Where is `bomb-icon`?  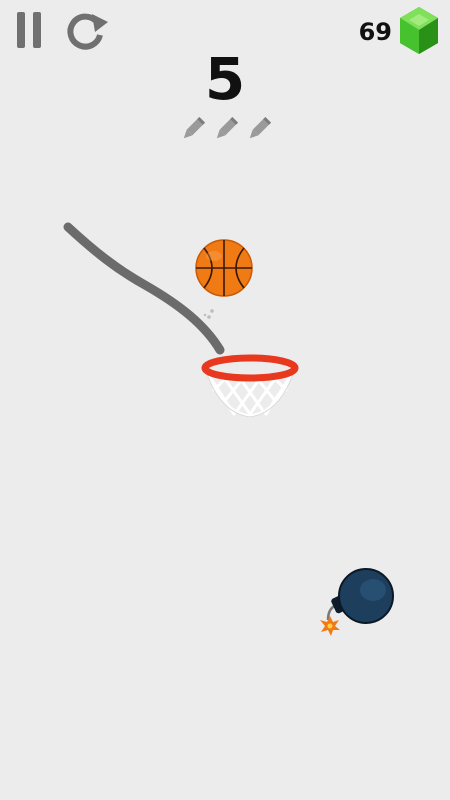 bomb-icon is located at coordinates (357, 602).